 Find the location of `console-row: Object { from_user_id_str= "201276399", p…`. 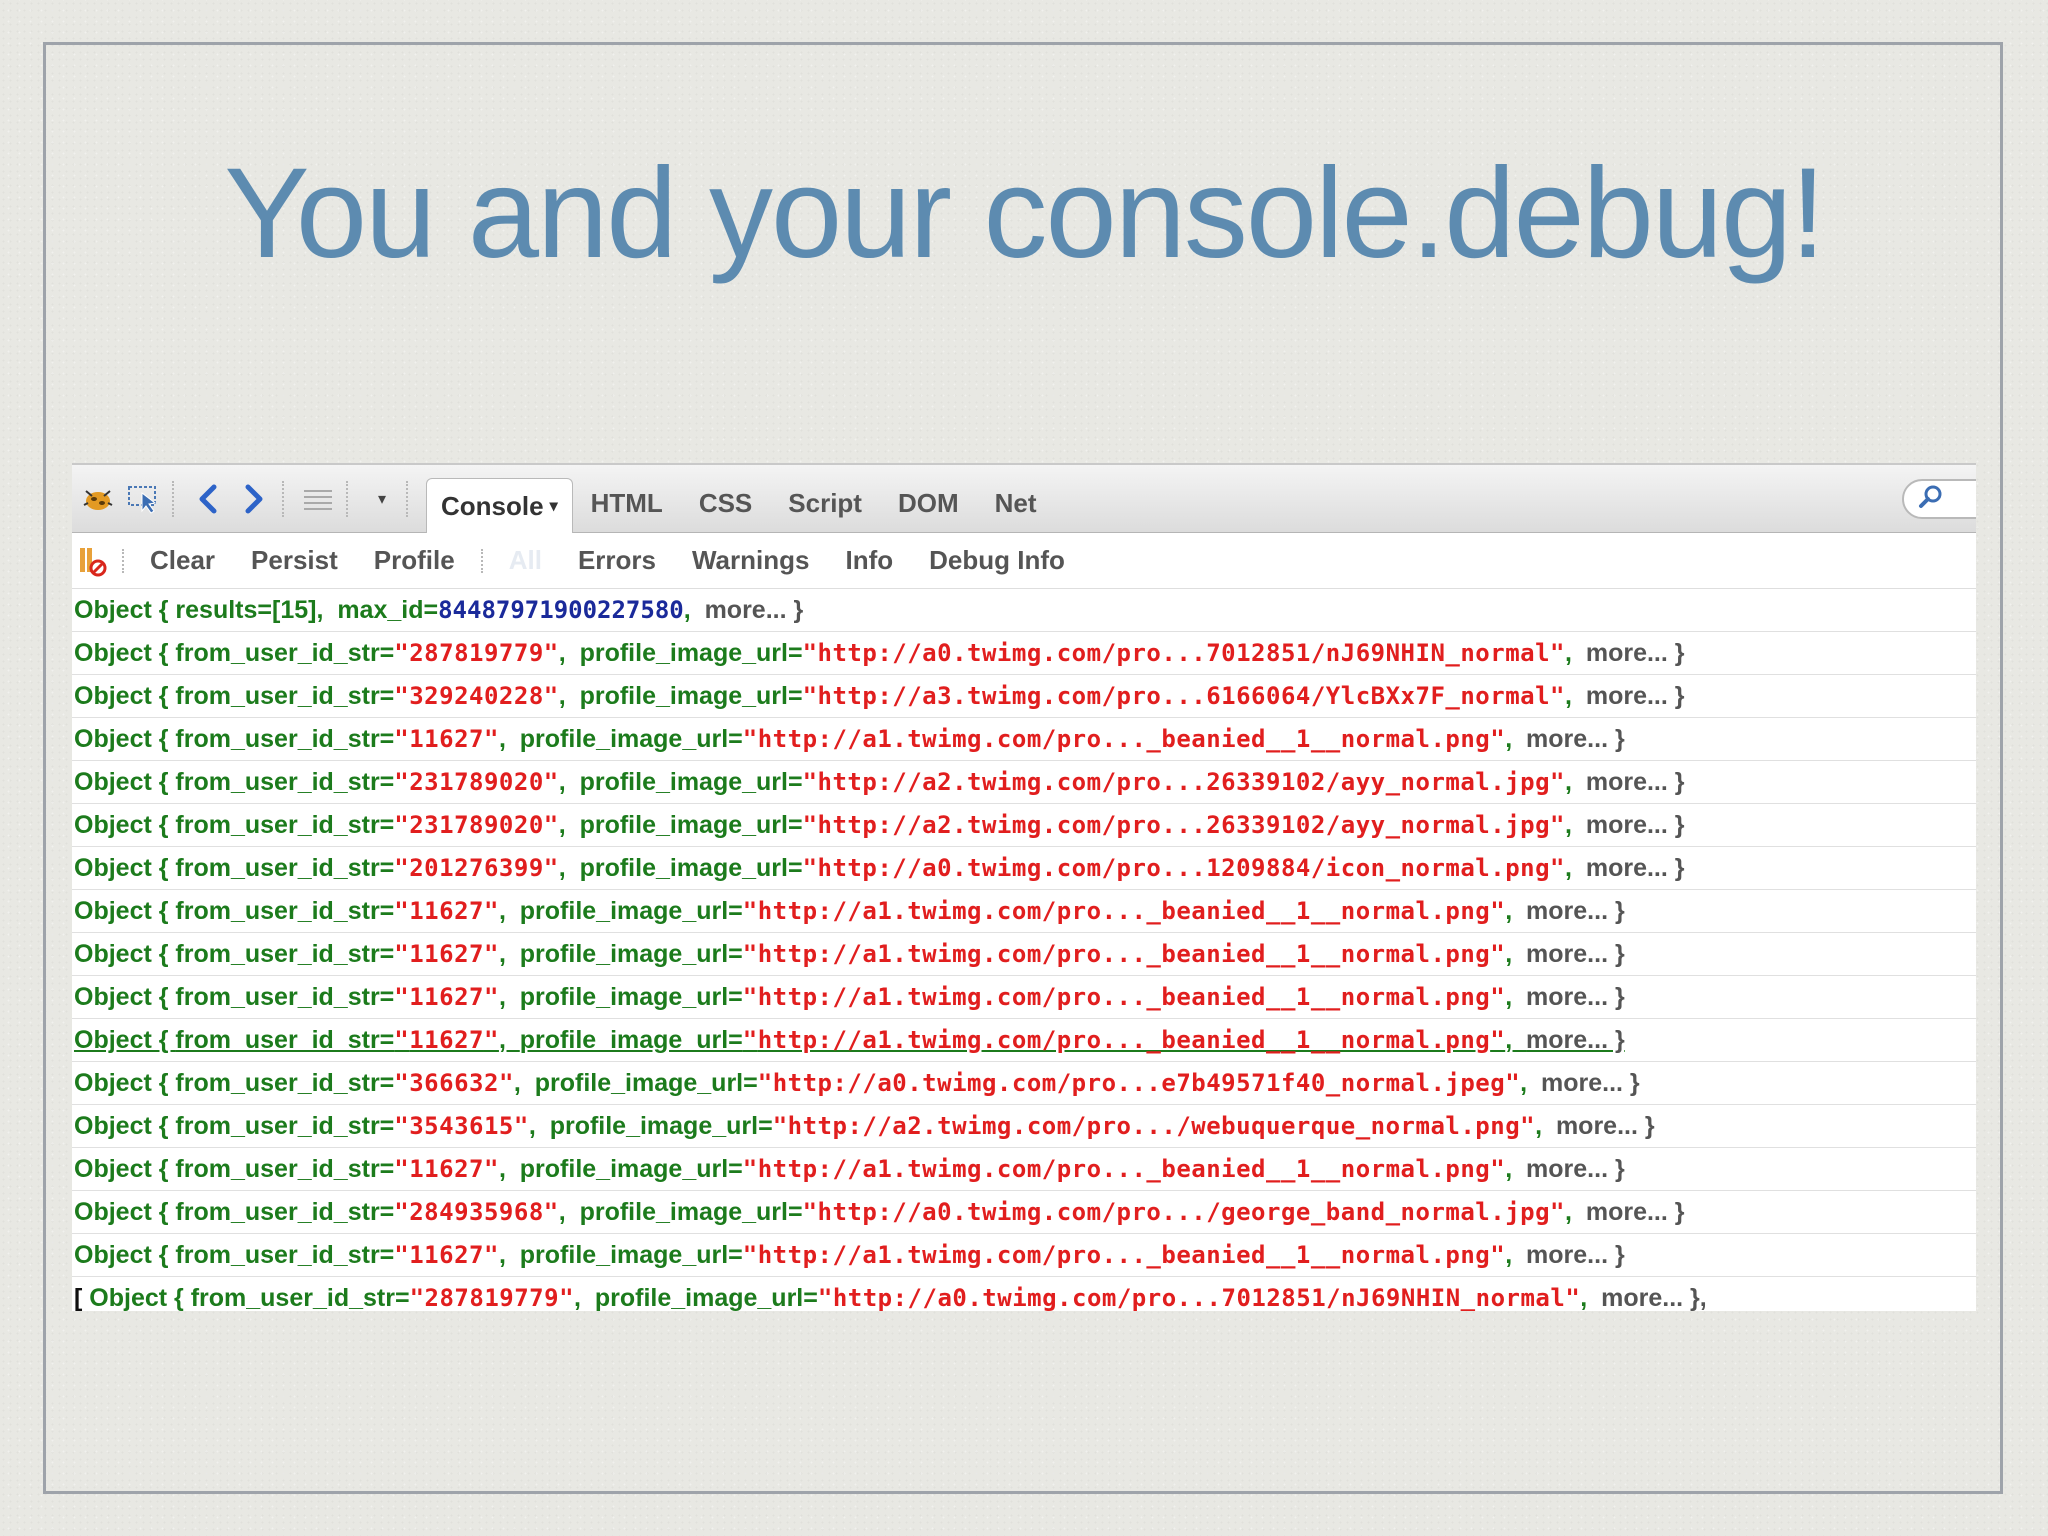

console-row: Object { from_user_id_str= "201276399", p… is located at coordinates (1024, 868).